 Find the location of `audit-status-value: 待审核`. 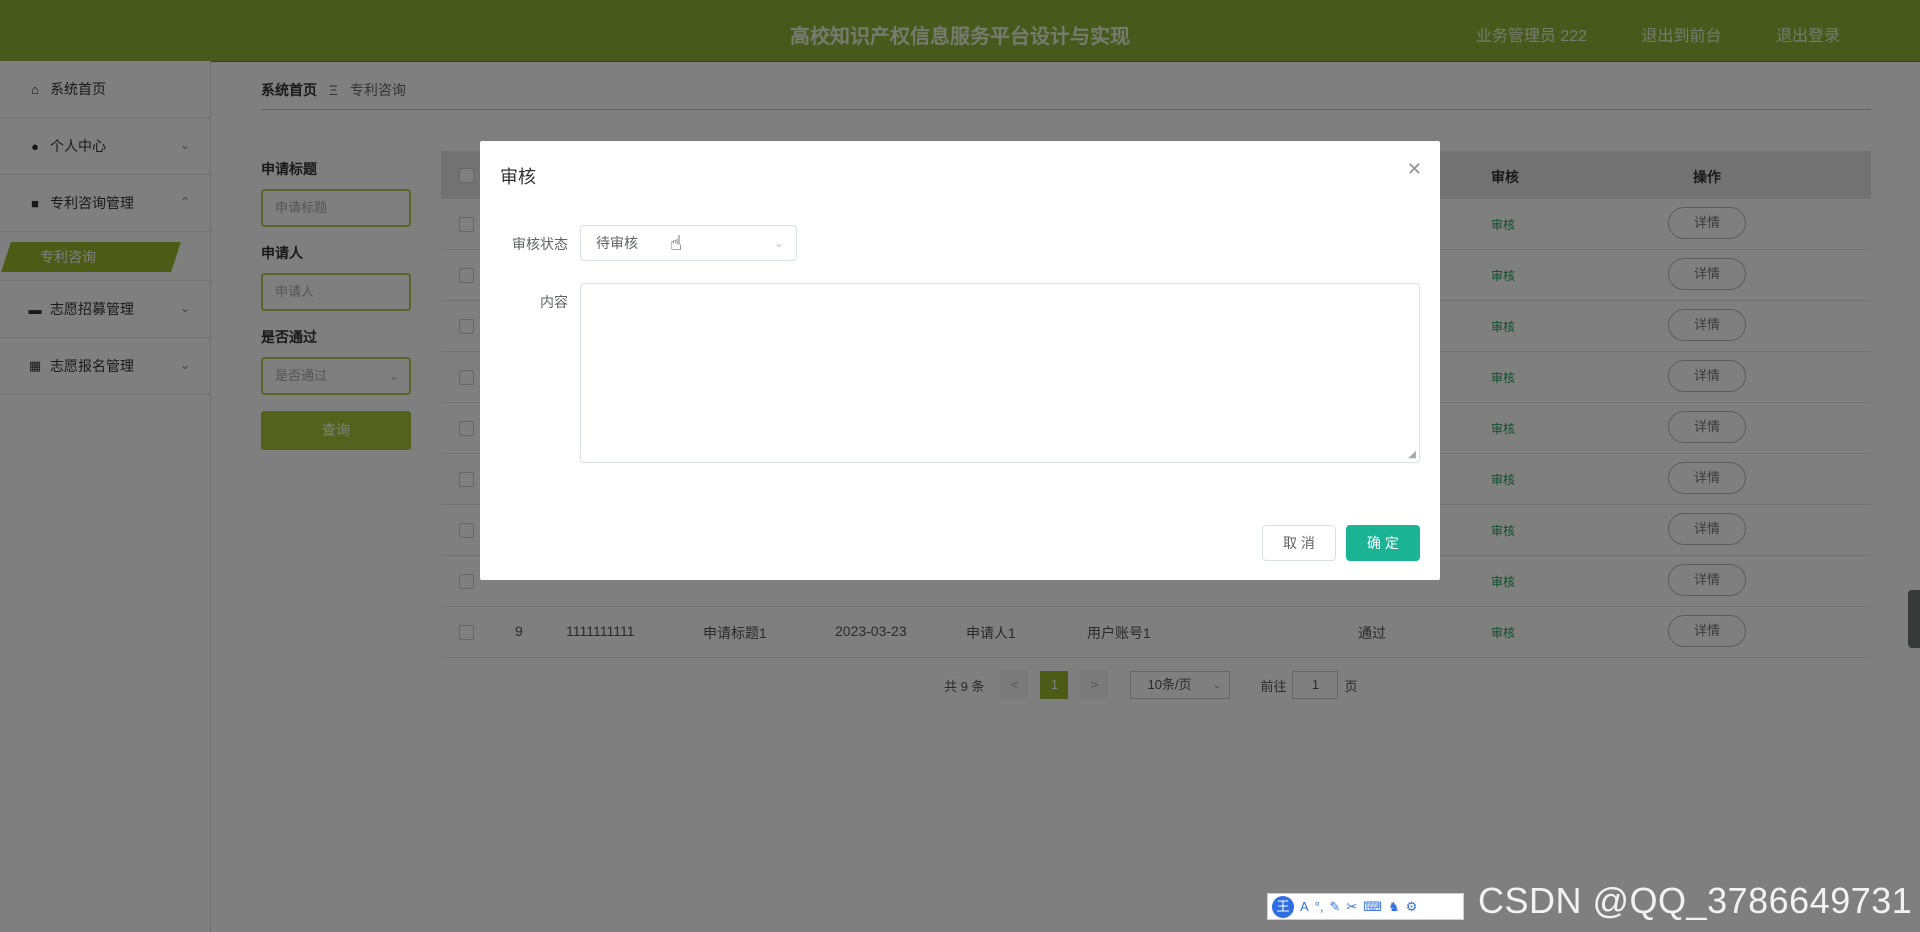

audit-status-value: 待审核 is located at coordinates (617, 243).